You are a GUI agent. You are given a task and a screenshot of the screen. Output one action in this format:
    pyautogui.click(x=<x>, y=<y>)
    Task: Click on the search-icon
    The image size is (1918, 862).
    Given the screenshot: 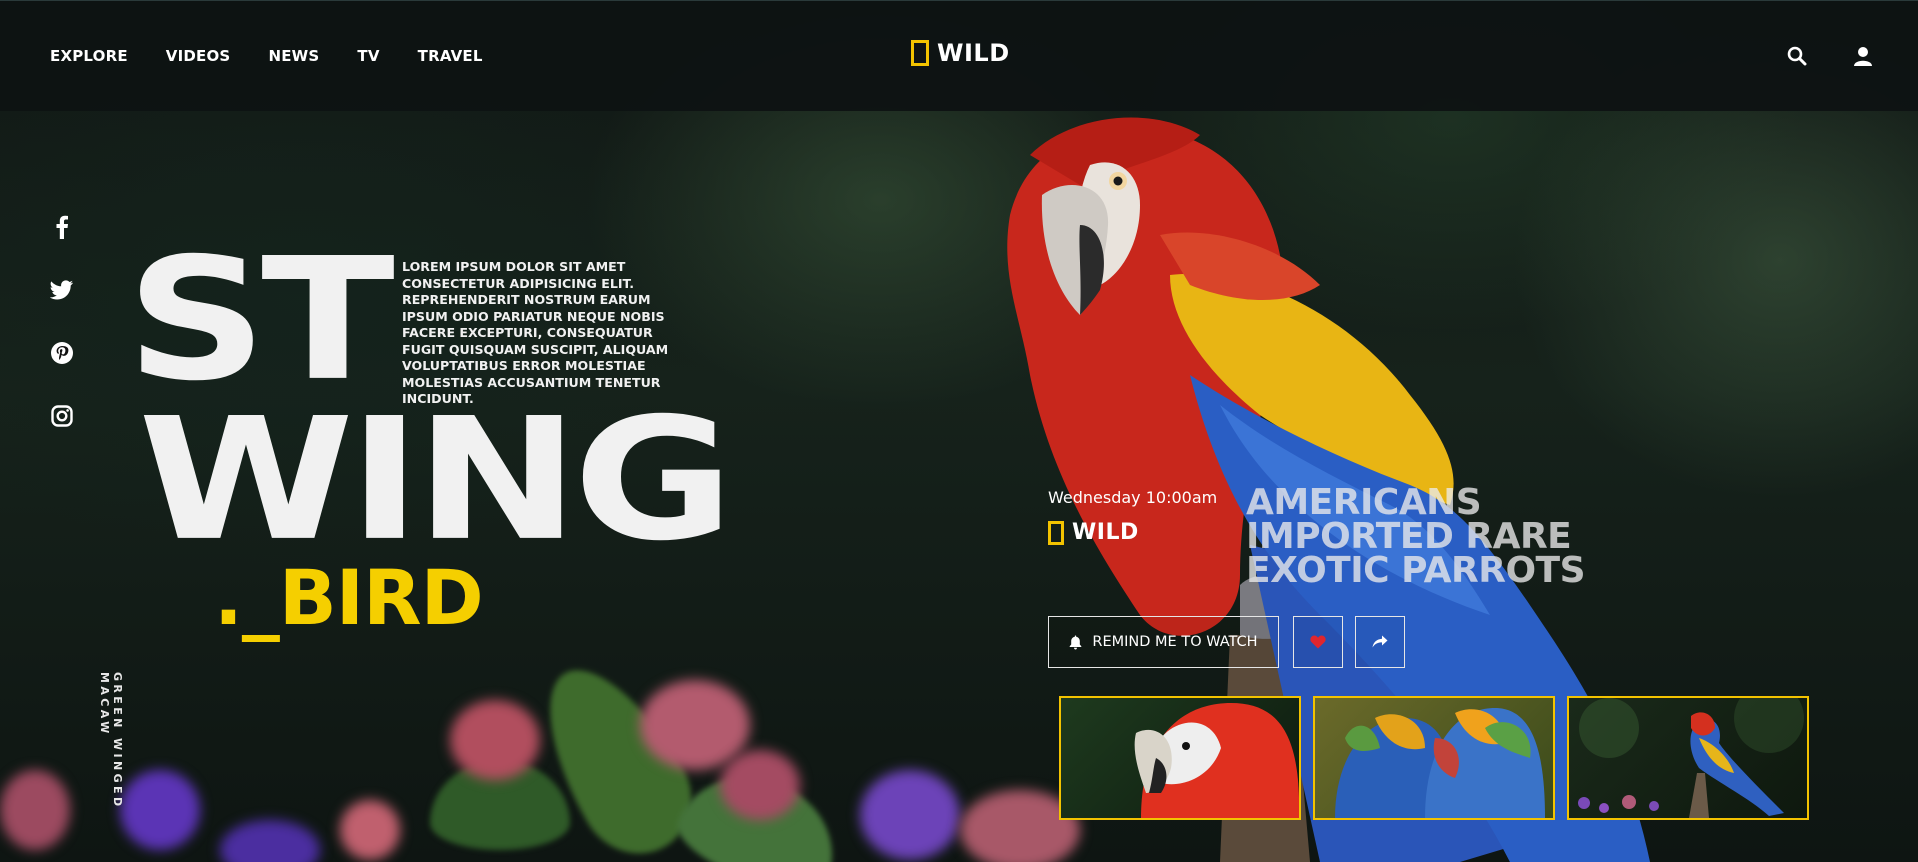 What is the action you would take?
    pyautogui.click(x=1797, y=56)
    